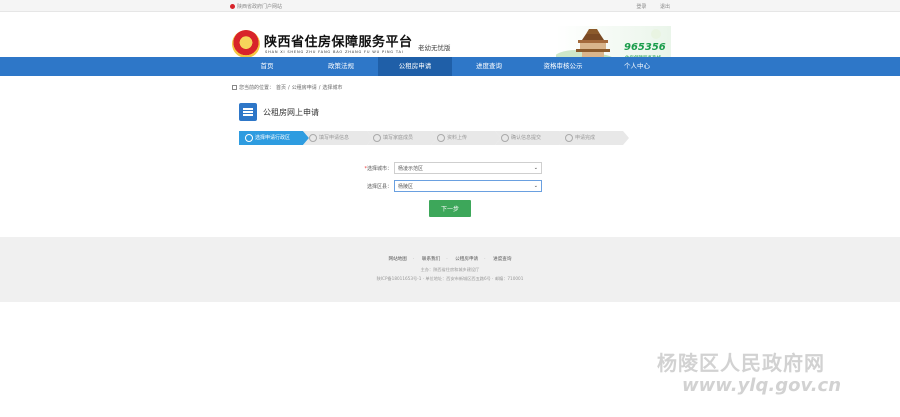 The height and width of the screenshot is (417, 900). I want to click on page-title: 公租房网上申请, so click(291, 112).